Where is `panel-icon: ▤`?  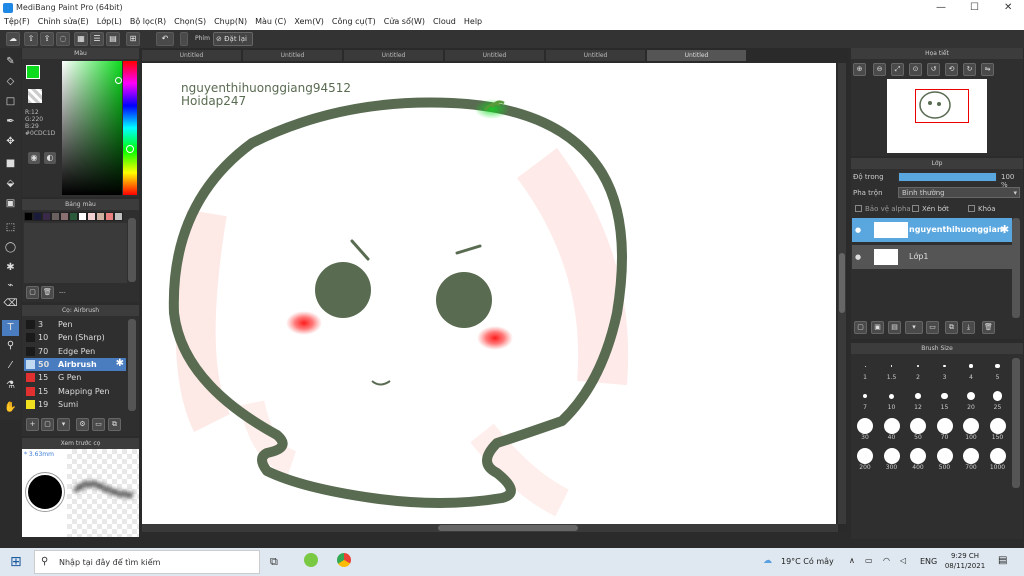 panel-icon: ▤ is located at coordinates (113, 39).